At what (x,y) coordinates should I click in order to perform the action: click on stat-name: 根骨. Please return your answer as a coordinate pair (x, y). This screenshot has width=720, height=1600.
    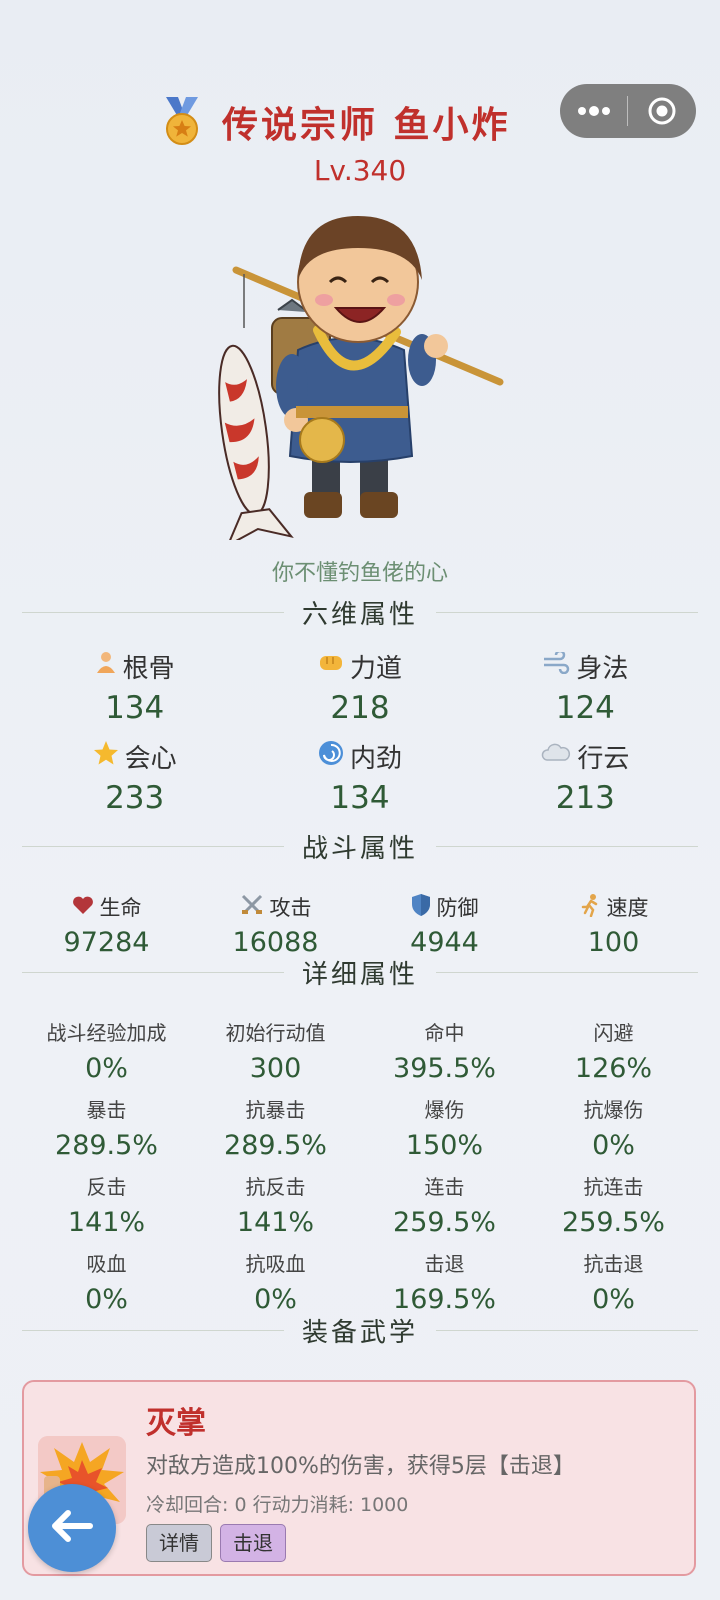
    Looking at the image, I should click on (148, 668).